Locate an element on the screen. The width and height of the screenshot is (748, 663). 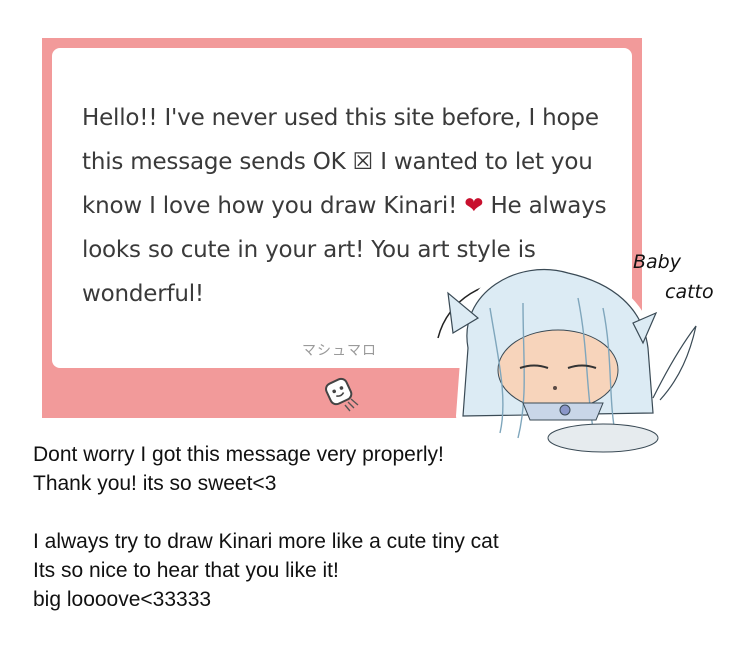
kinari-chibi-illustration: Baby catto is located at coordinates (575, 352).